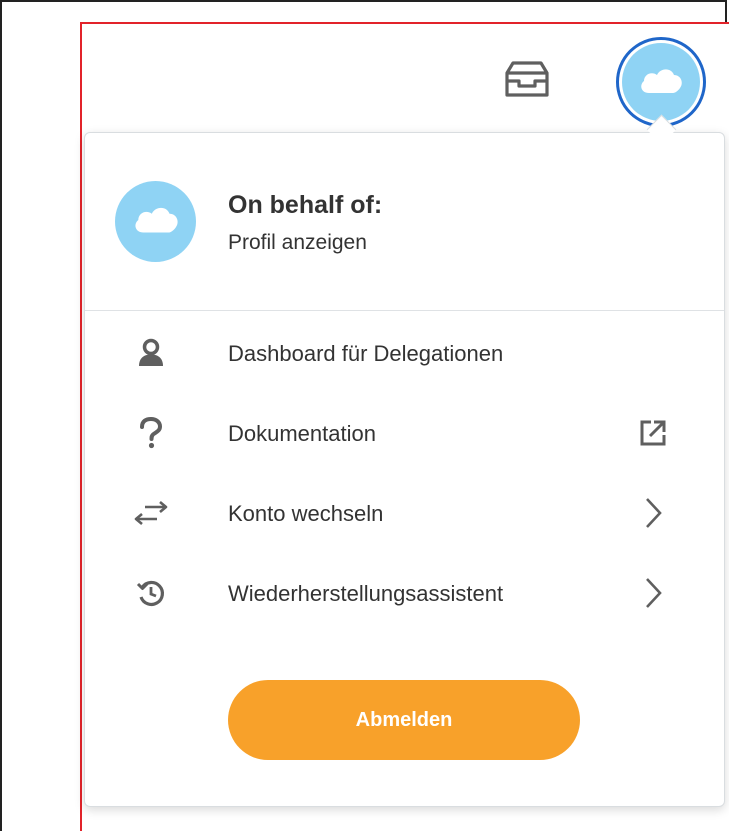  I want to click on profile-title: On behalf of:, so click(305, 205).